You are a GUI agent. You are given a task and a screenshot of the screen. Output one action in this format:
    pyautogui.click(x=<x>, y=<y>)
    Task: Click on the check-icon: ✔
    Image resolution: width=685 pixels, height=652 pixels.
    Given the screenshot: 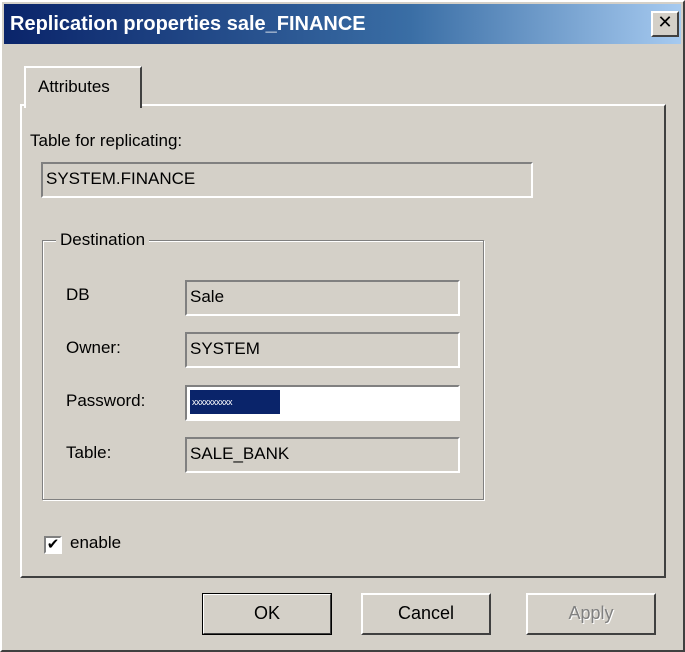 What is the action you would take?
    pyautogui.click(x=53, y=544)
    